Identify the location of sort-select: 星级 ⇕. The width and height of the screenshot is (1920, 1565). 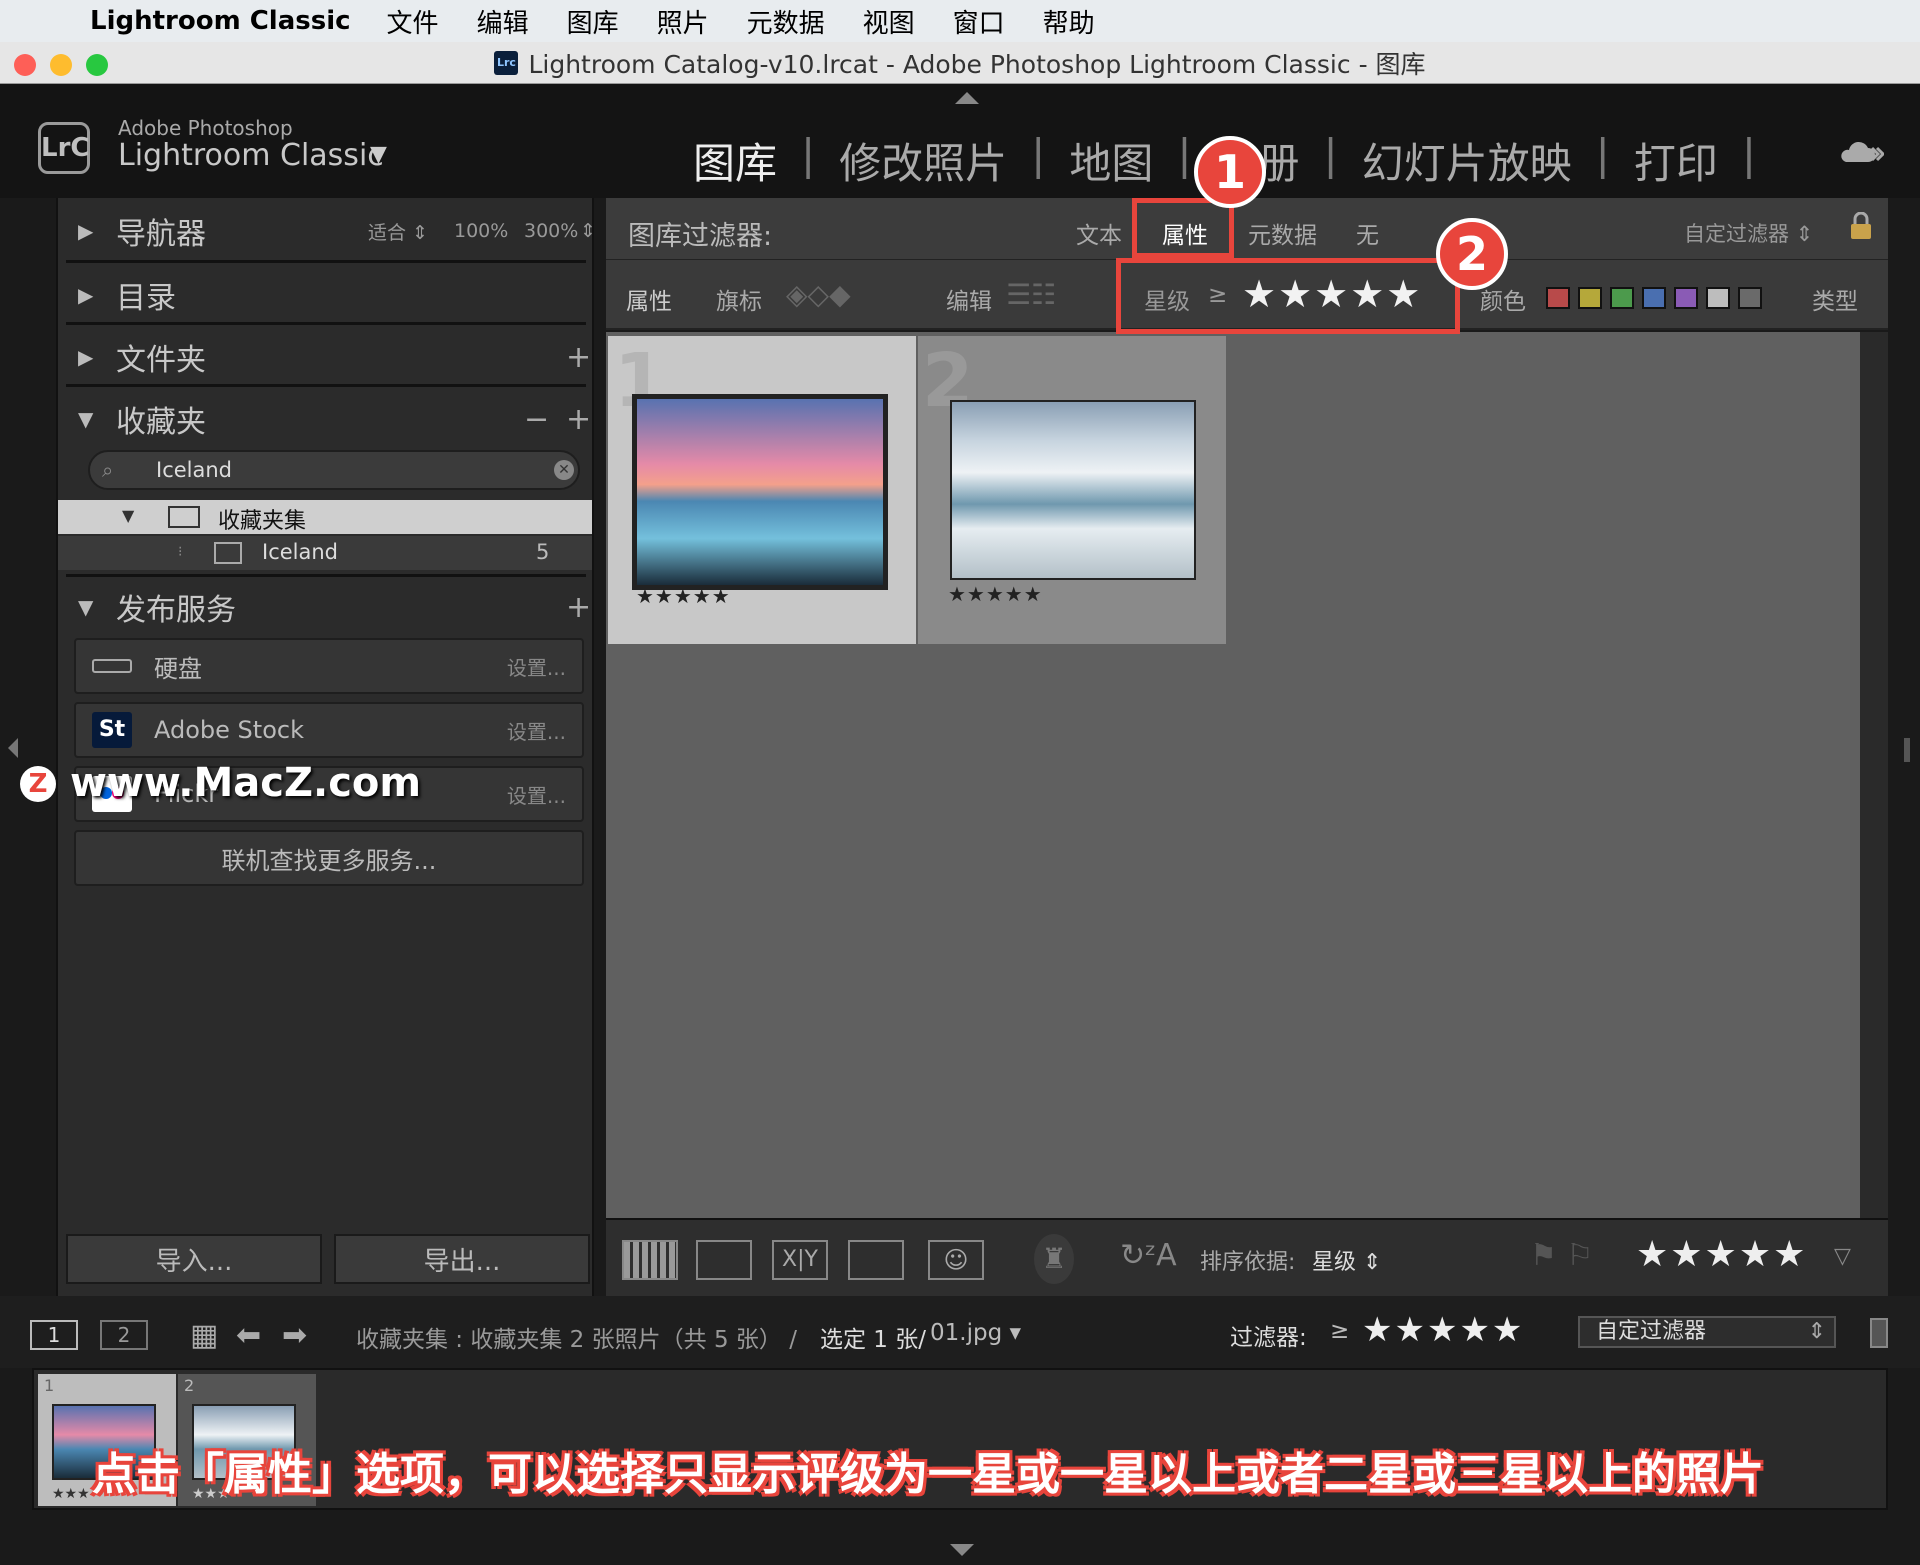
(1346, 1260).